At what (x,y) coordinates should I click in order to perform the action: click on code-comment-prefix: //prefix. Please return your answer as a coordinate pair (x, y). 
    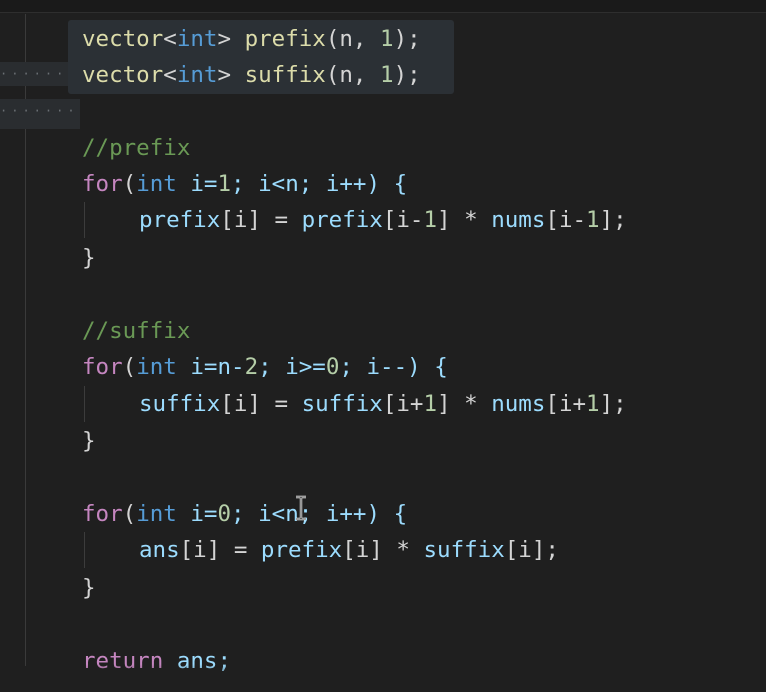
    Looking at the image, I should click on (136, 148).